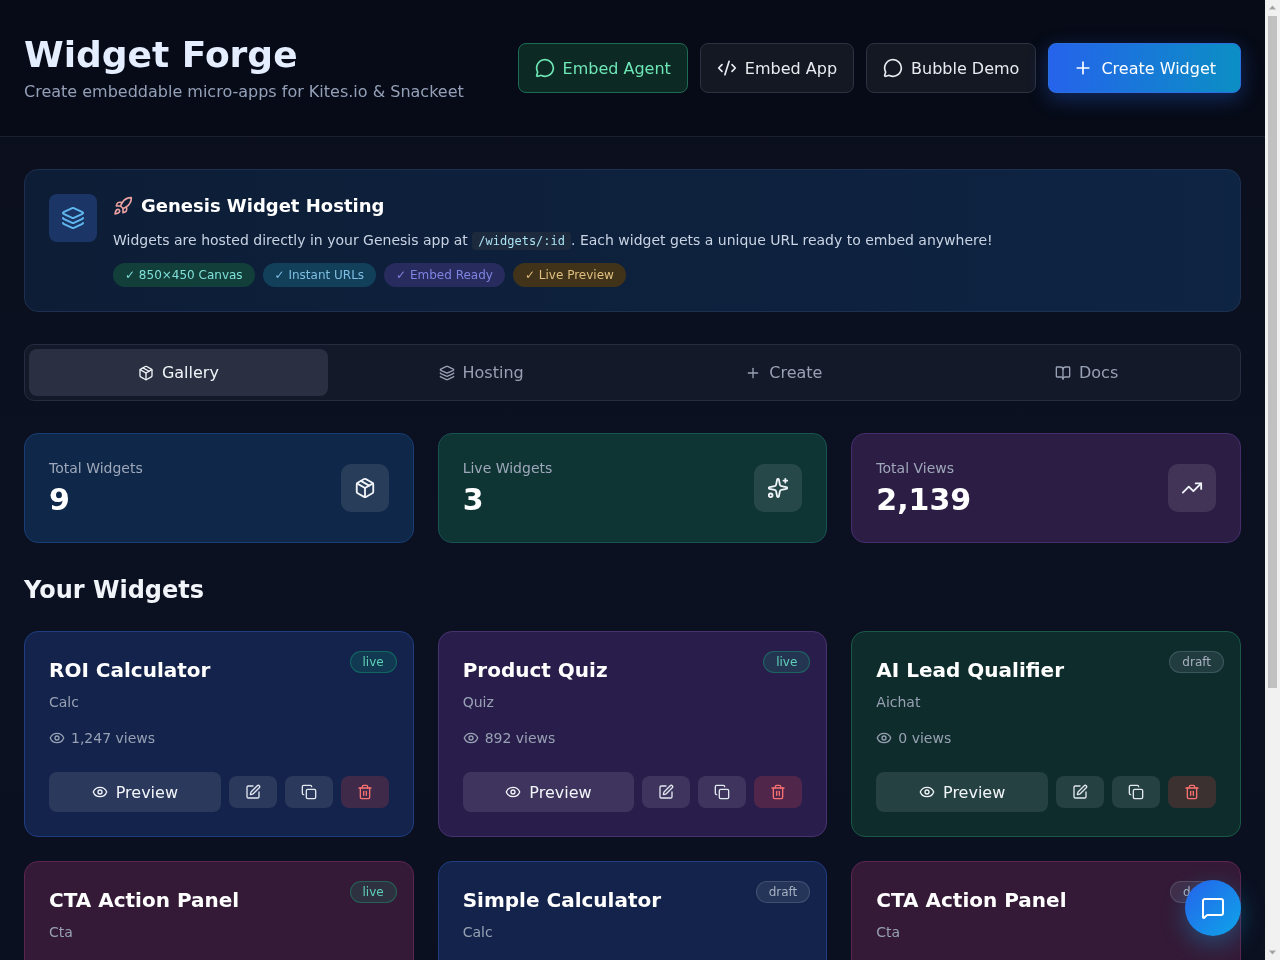 This screenshot has width=1280, height=960. What do you see at coordinates (444, 275) in the screenshot?
I see `feature-tag: ✓ Embed Ready` at bounding box center [444, 275].